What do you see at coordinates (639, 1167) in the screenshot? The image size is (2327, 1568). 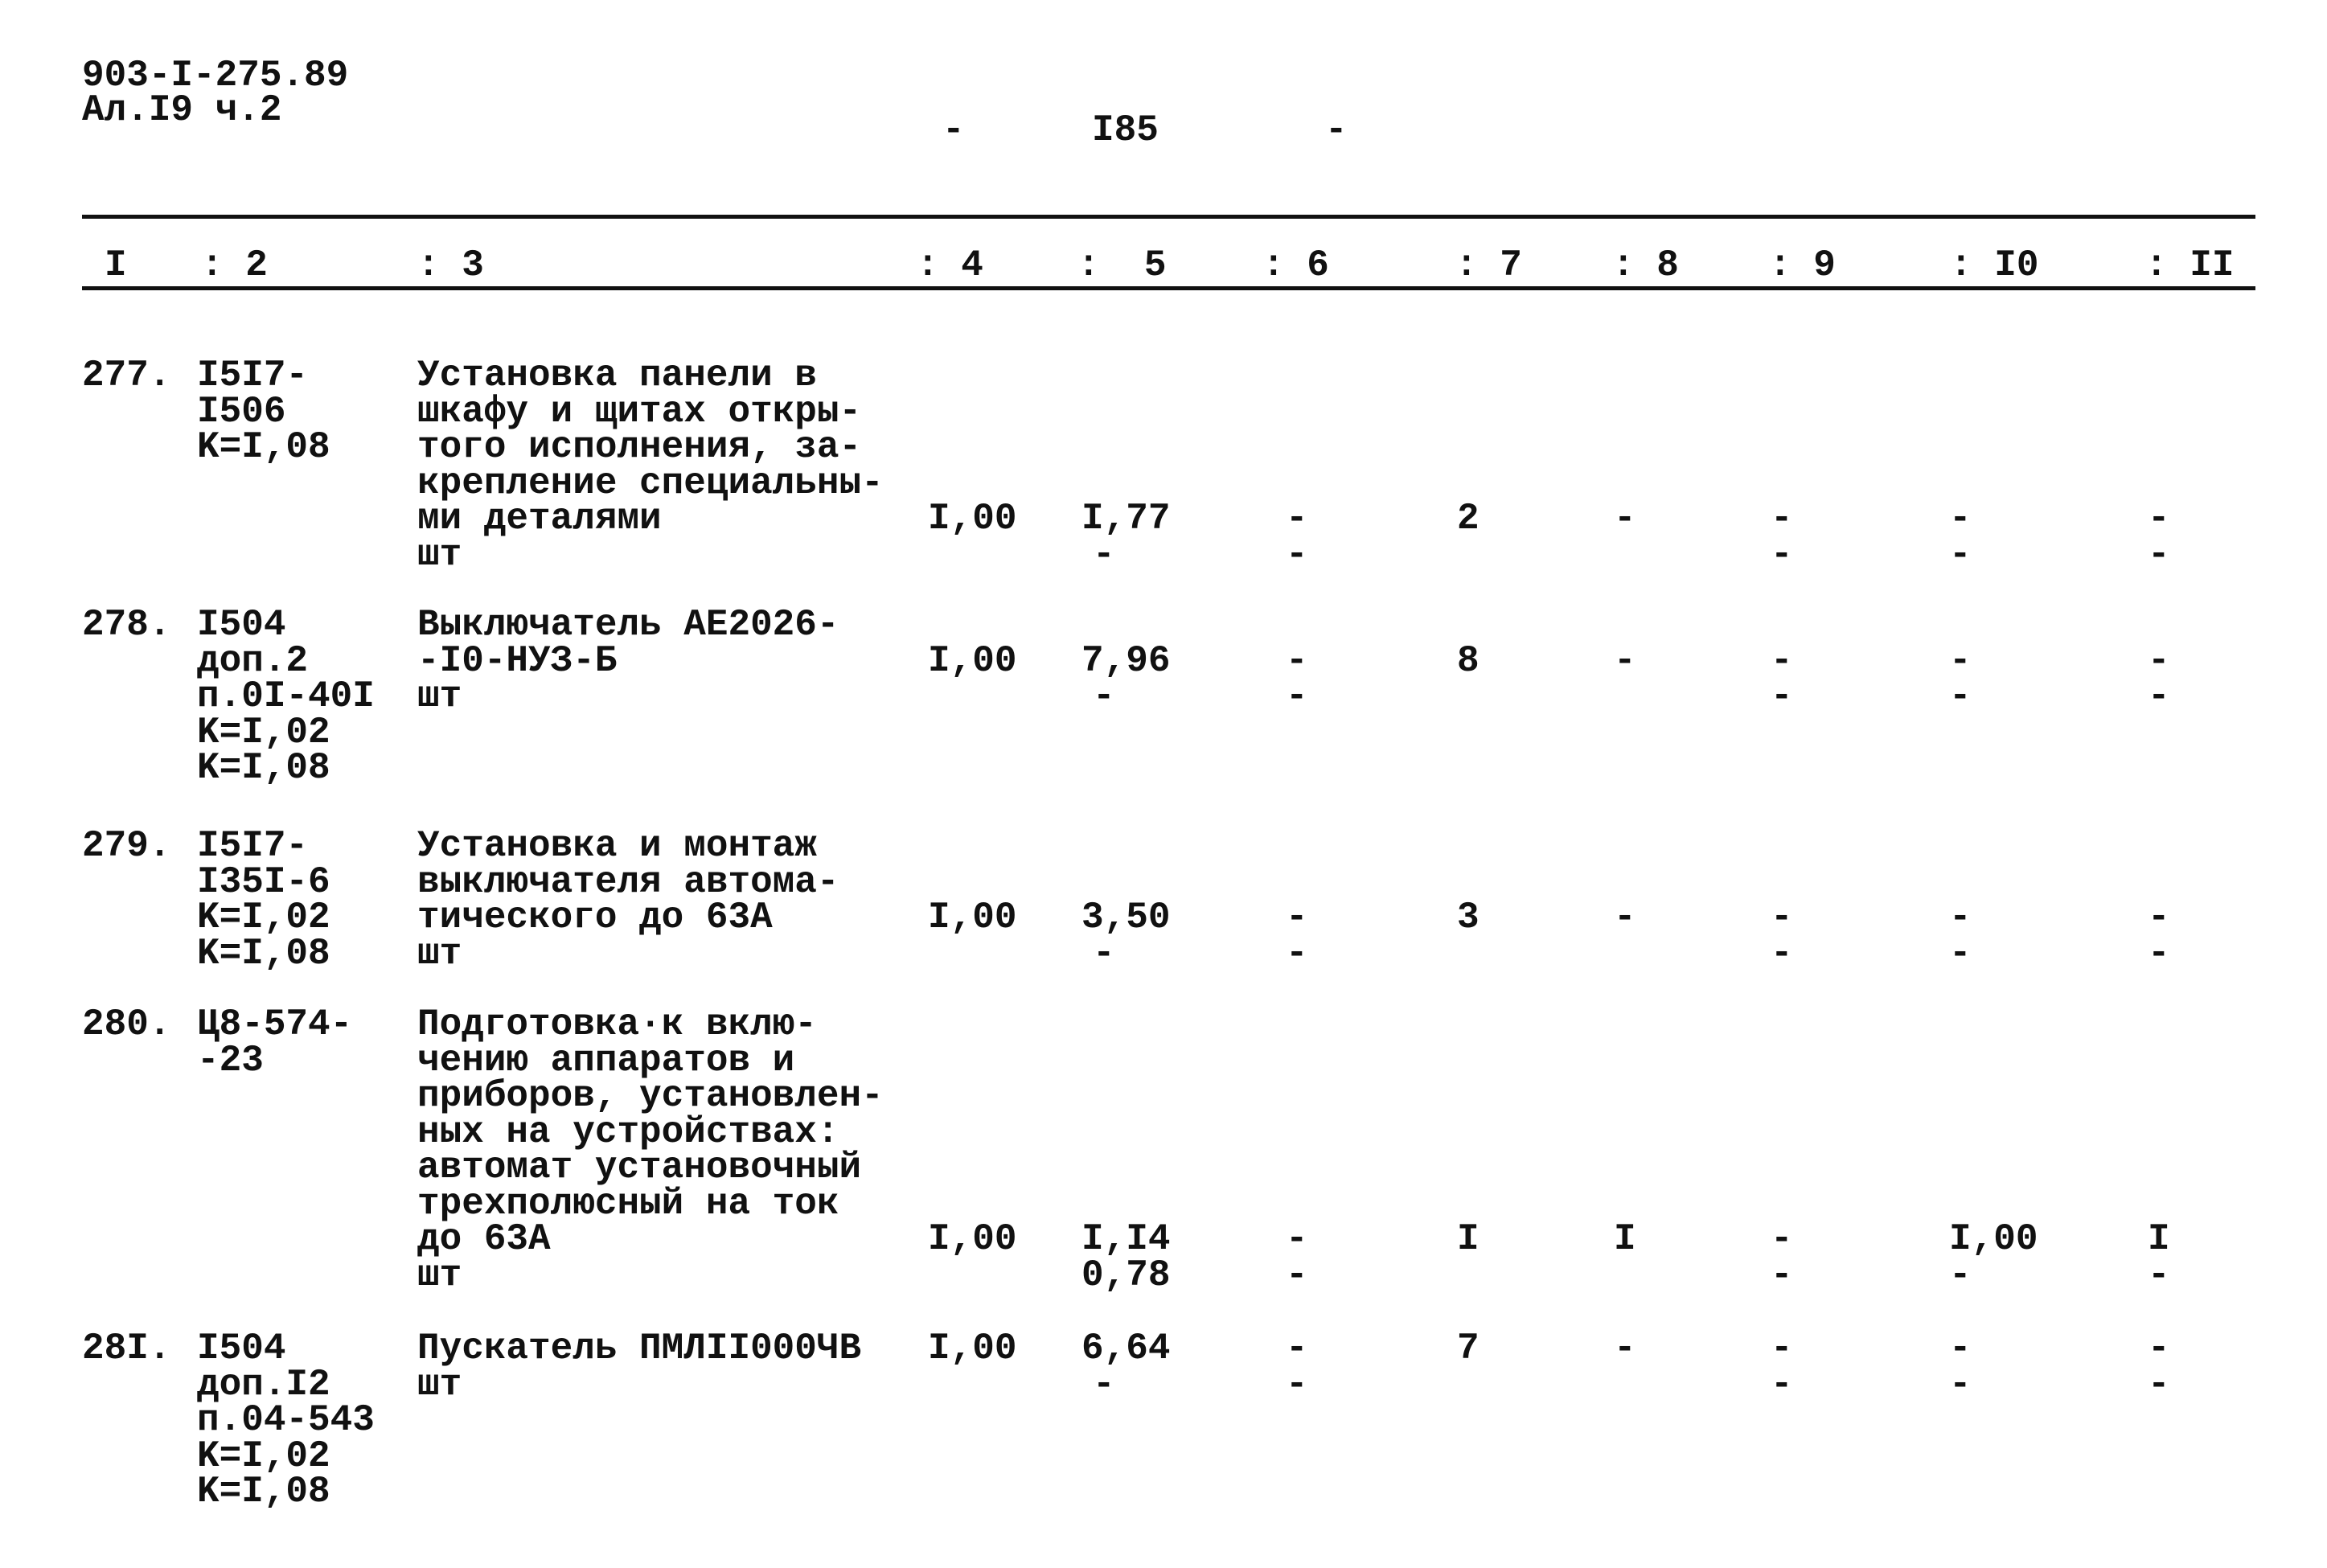 I see `description-line: автомат установочный` at bounding box center [639, 1167].